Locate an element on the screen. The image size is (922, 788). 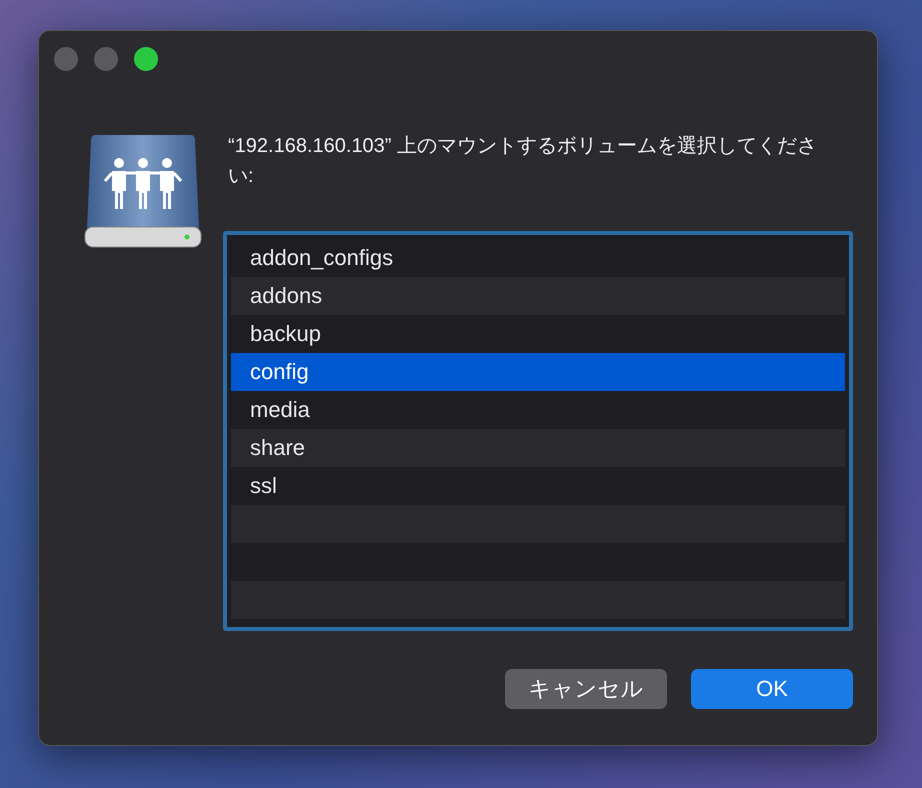
zoom-button is located at coordinates (146, 59).